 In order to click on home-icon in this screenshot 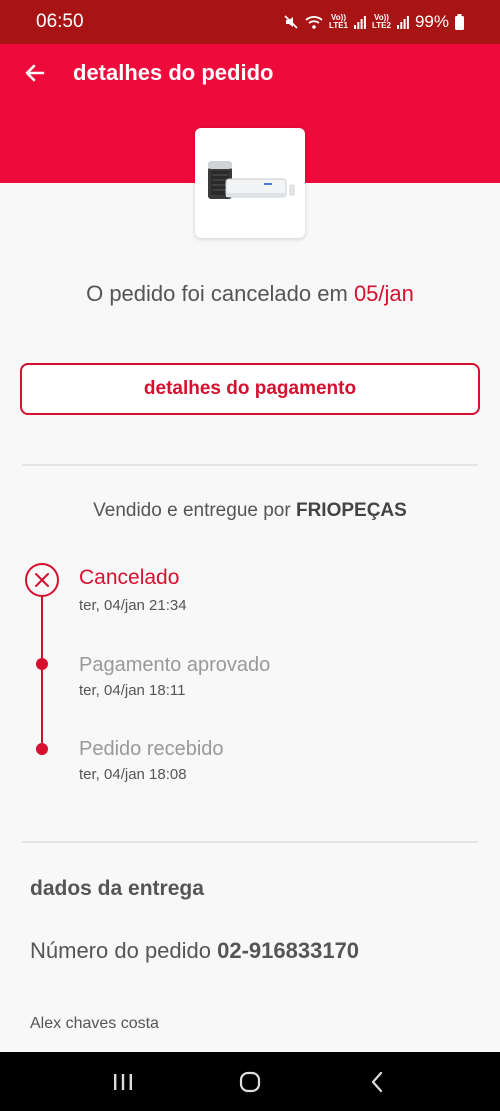, I will do `click(250, 1081)`.